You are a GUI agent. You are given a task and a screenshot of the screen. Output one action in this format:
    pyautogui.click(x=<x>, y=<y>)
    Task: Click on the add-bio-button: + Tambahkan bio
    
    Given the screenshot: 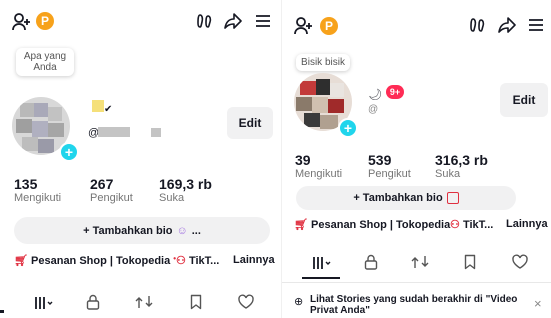 What is the action you would take?
    pyautogui.click(x=406, y=198)
    